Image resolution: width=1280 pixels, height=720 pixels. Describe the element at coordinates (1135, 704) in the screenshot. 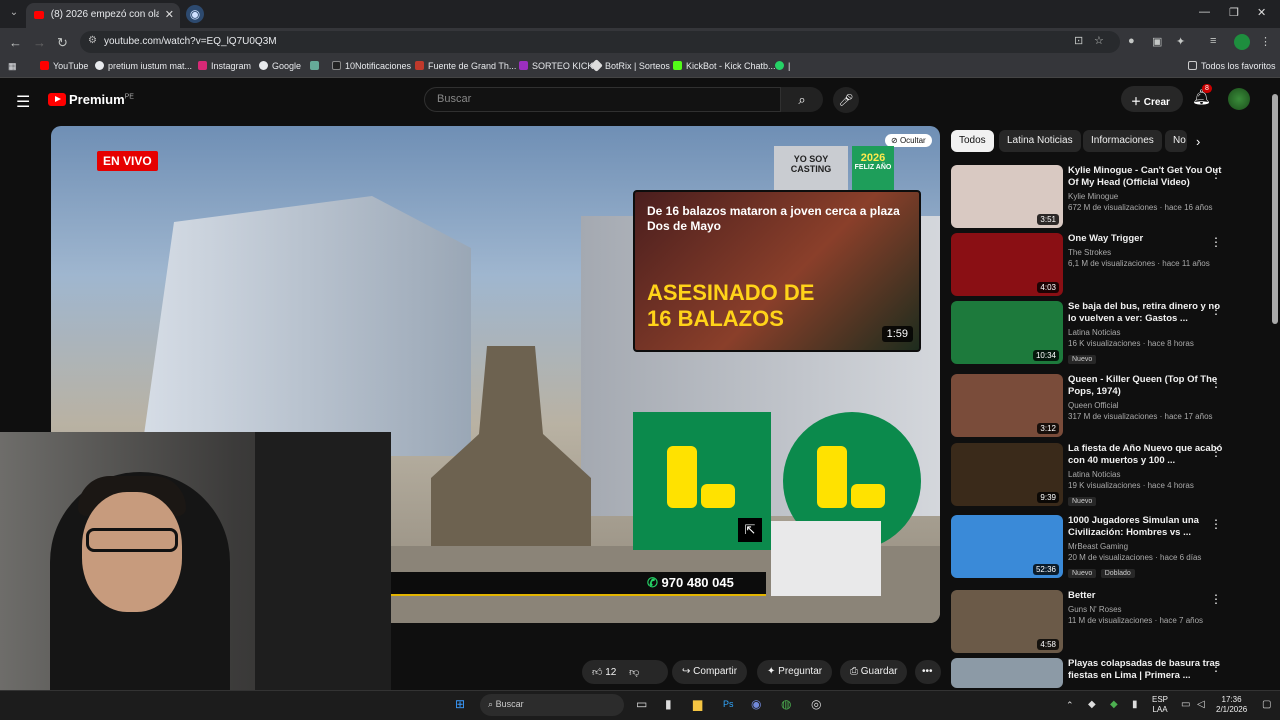

I see `microphone-icon: ▮` at that location.